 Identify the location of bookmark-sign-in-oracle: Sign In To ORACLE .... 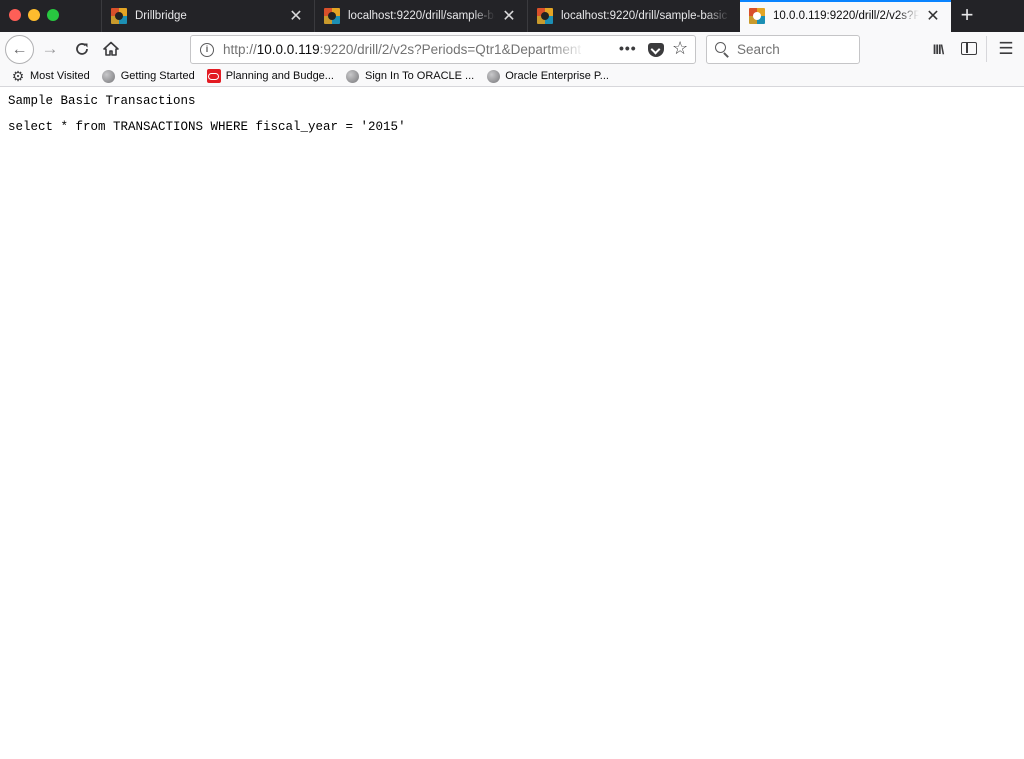
(410, 76).